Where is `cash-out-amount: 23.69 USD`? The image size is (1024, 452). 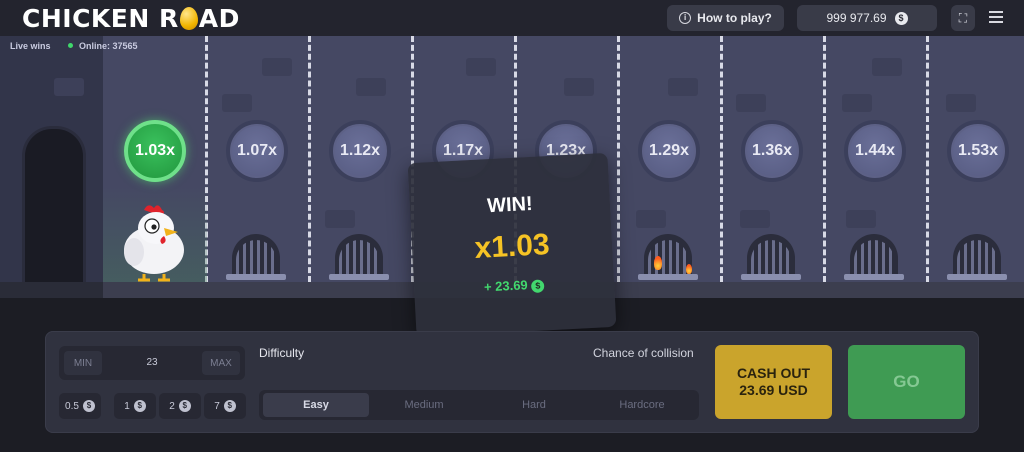
cash-out-amount: 23.69 USD is located at coordinates (773, 390).